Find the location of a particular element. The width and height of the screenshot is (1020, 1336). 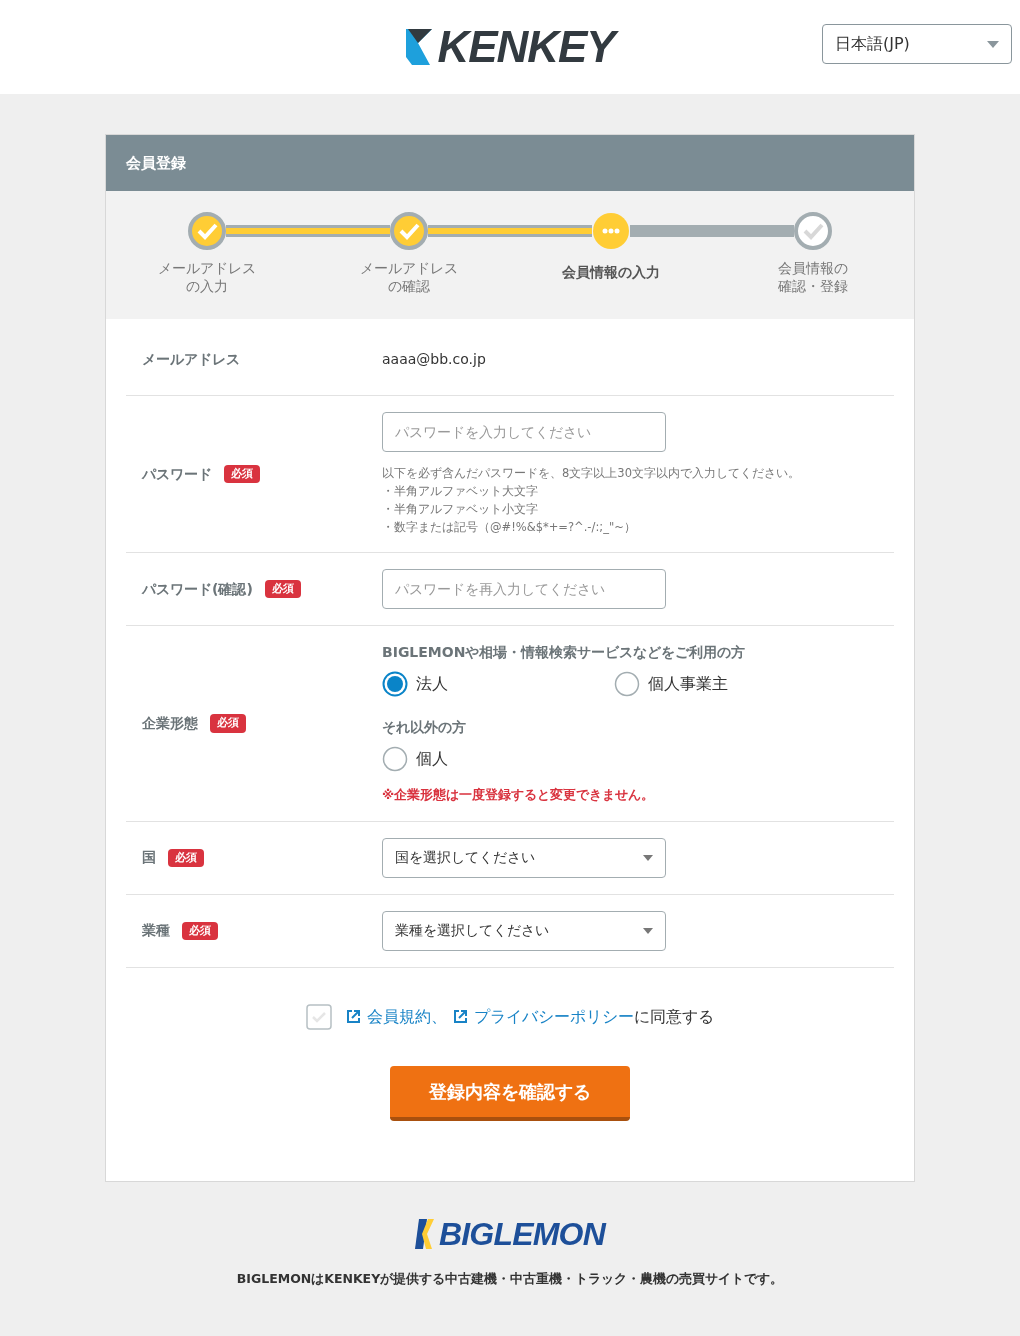

field-label: パスワード(確認) is located at coordinates (197, 589).